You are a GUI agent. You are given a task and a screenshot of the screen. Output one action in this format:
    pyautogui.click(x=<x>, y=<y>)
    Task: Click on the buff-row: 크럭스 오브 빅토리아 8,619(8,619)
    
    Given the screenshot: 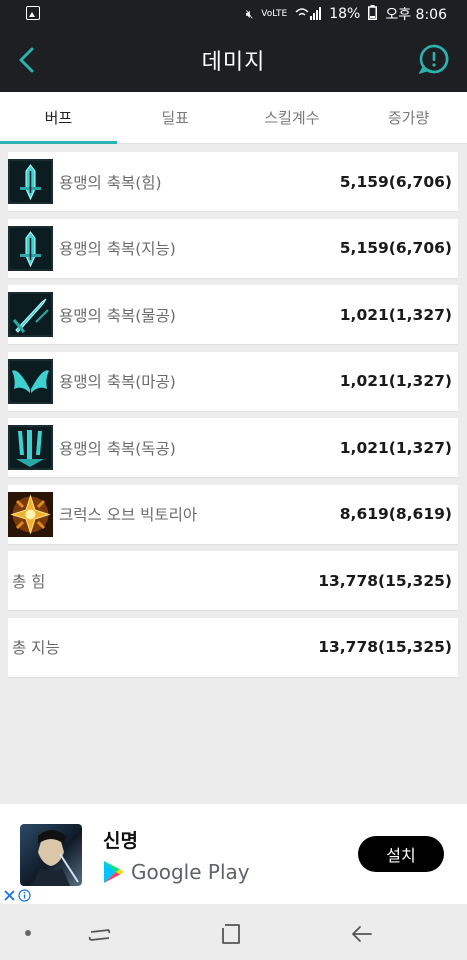 What is the action you would take?
    pyautogui.click(x=233, y=514)
    